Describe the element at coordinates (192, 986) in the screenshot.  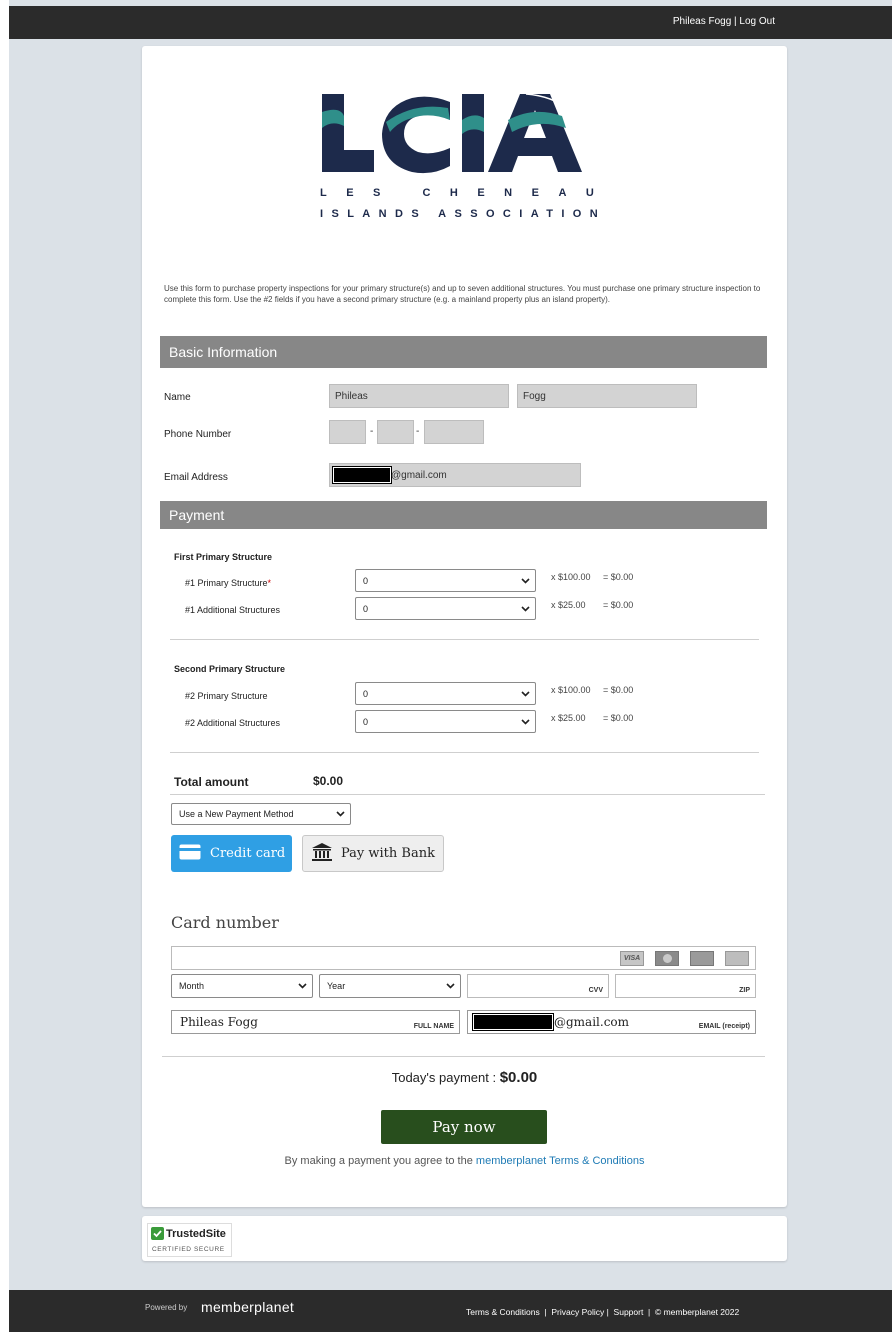
I see `month-value: Month` at that location.